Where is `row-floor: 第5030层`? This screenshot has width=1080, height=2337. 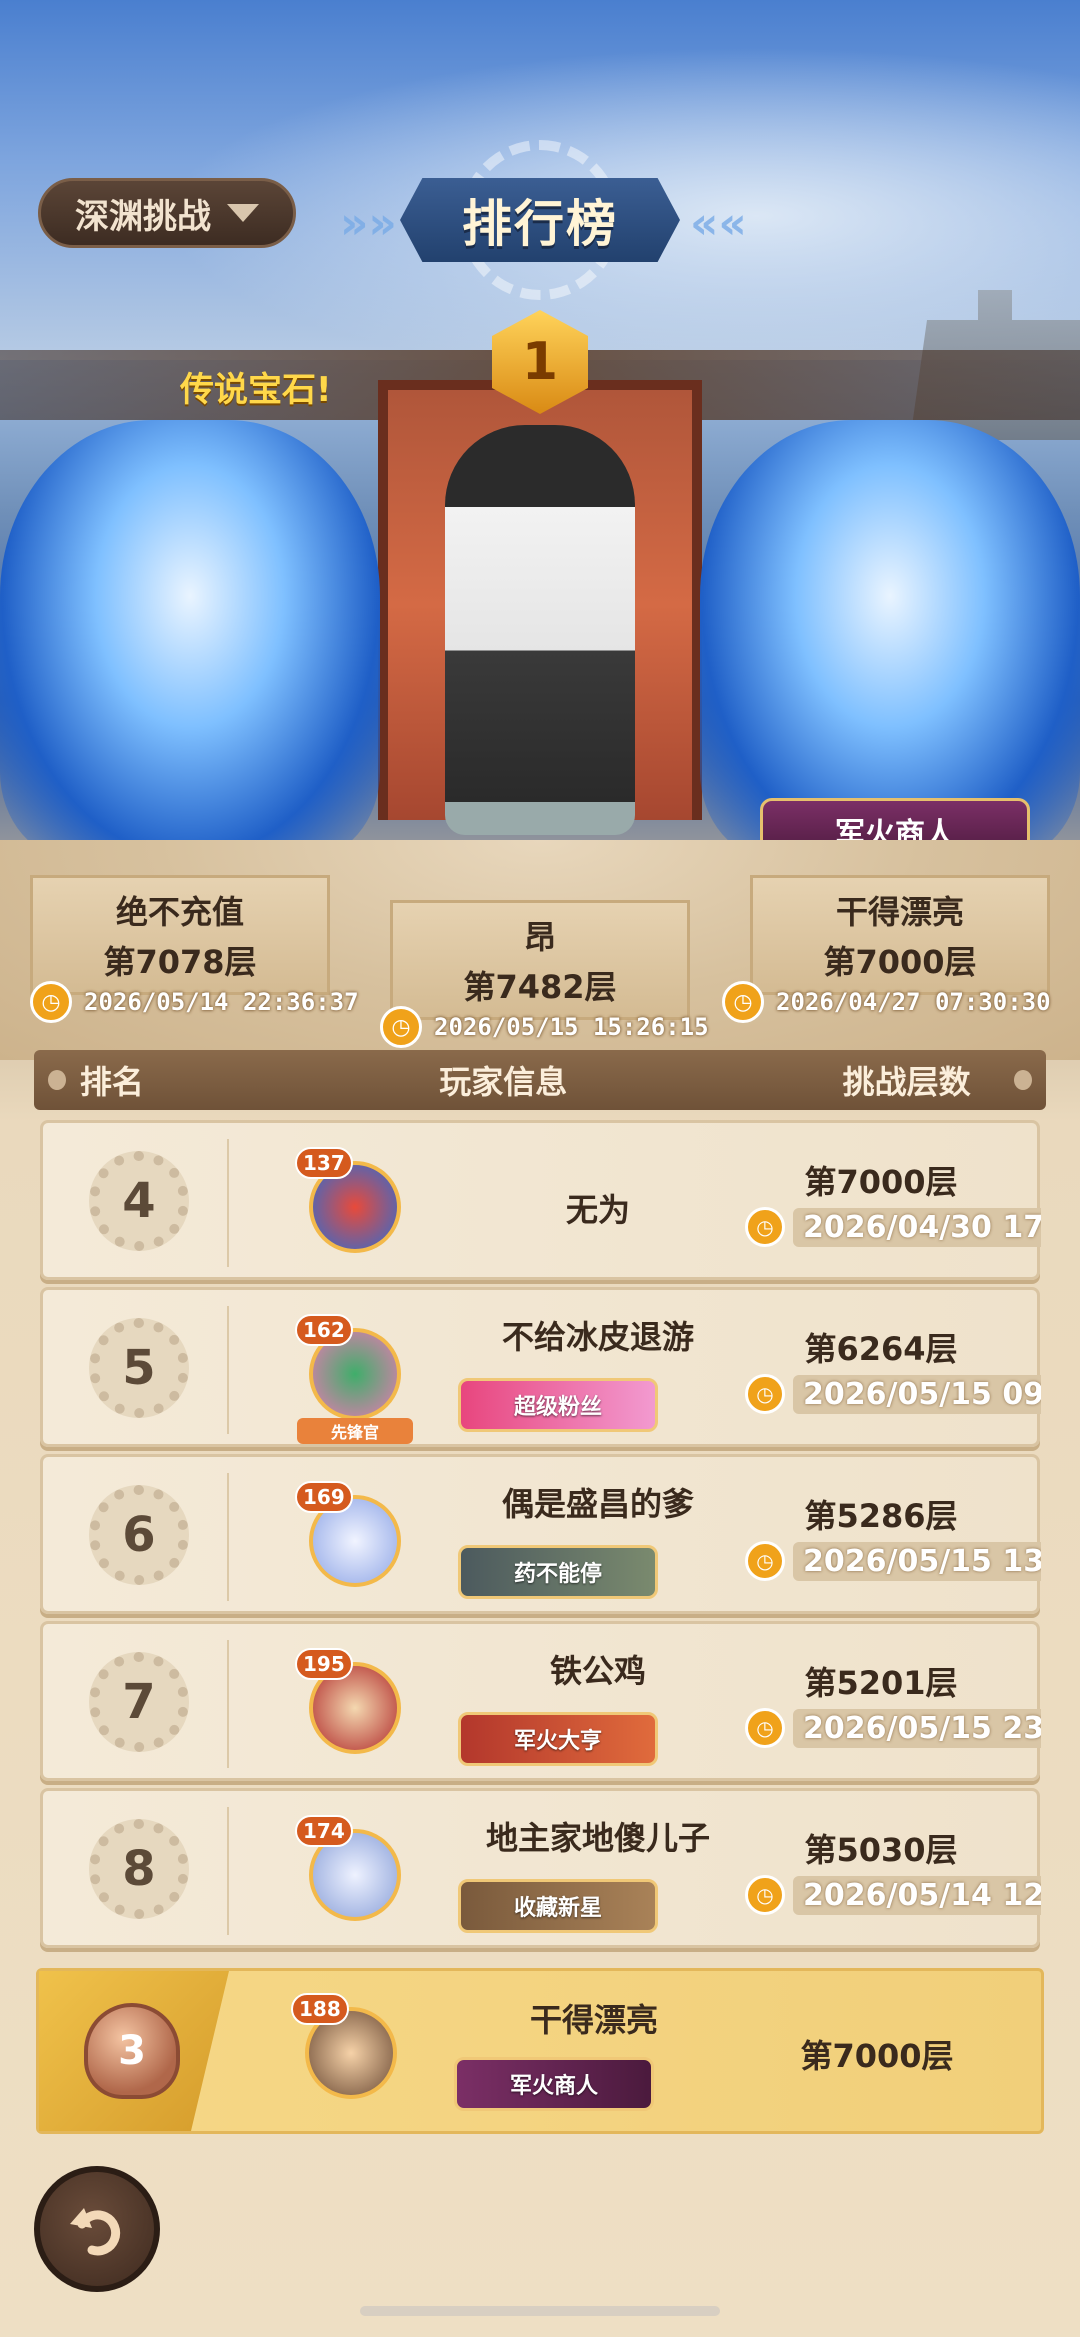
row-floor: 第5030层 is located at coordinates (881, 1850).